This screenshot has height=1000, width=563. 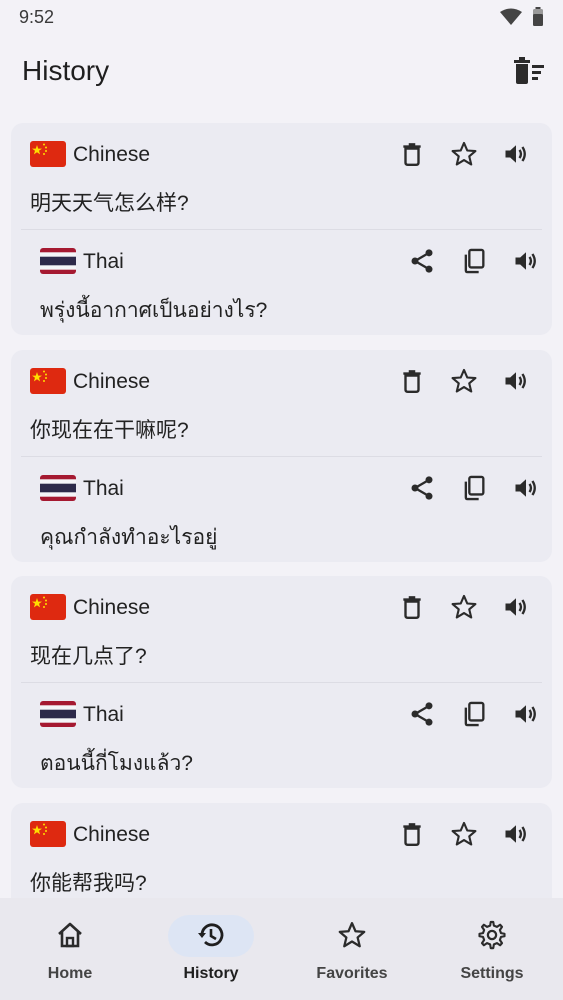 What do you see at coordinates (511, 19) in the screenshot?
I see `wifi-icon` at bounding box center [511, 19].